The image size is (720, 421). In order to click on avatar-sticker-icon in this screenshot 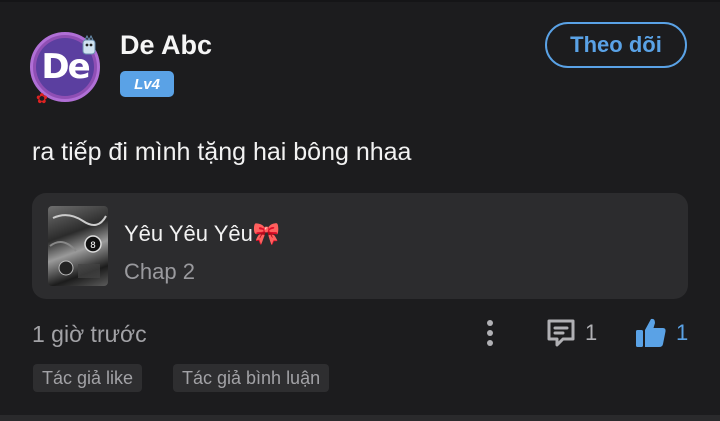, I will do `click(89, 44)`.